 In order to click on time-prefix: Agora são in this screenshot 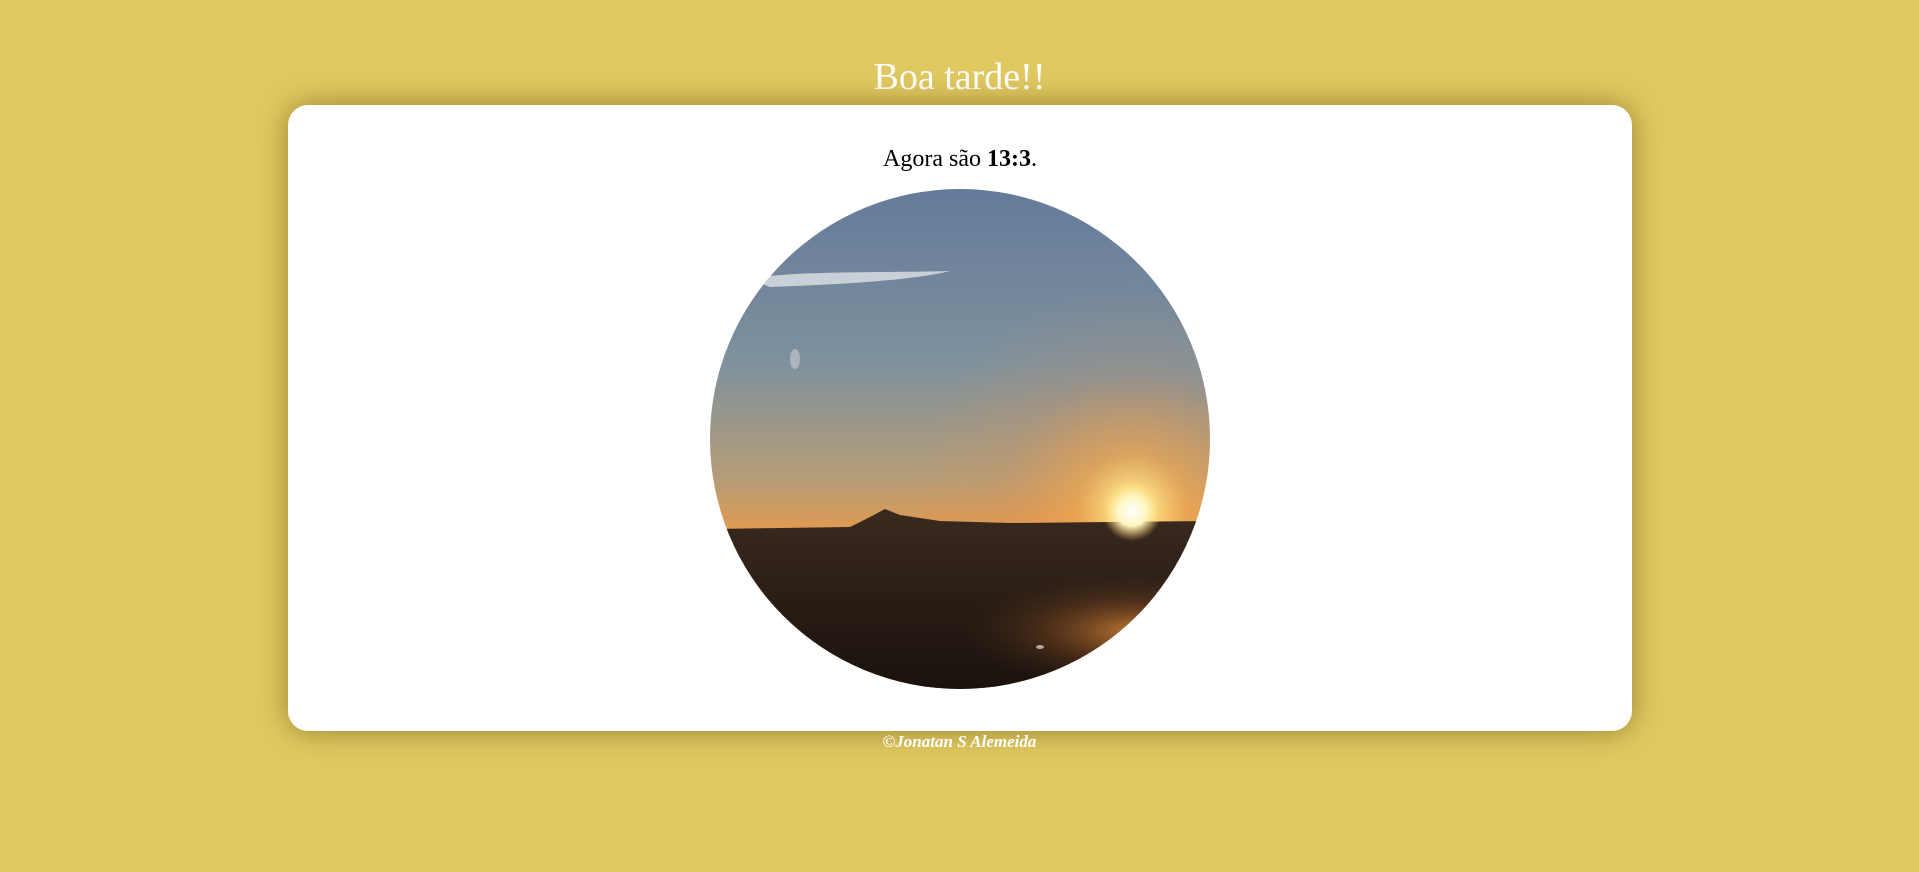, I will do `click(935, 159)`.